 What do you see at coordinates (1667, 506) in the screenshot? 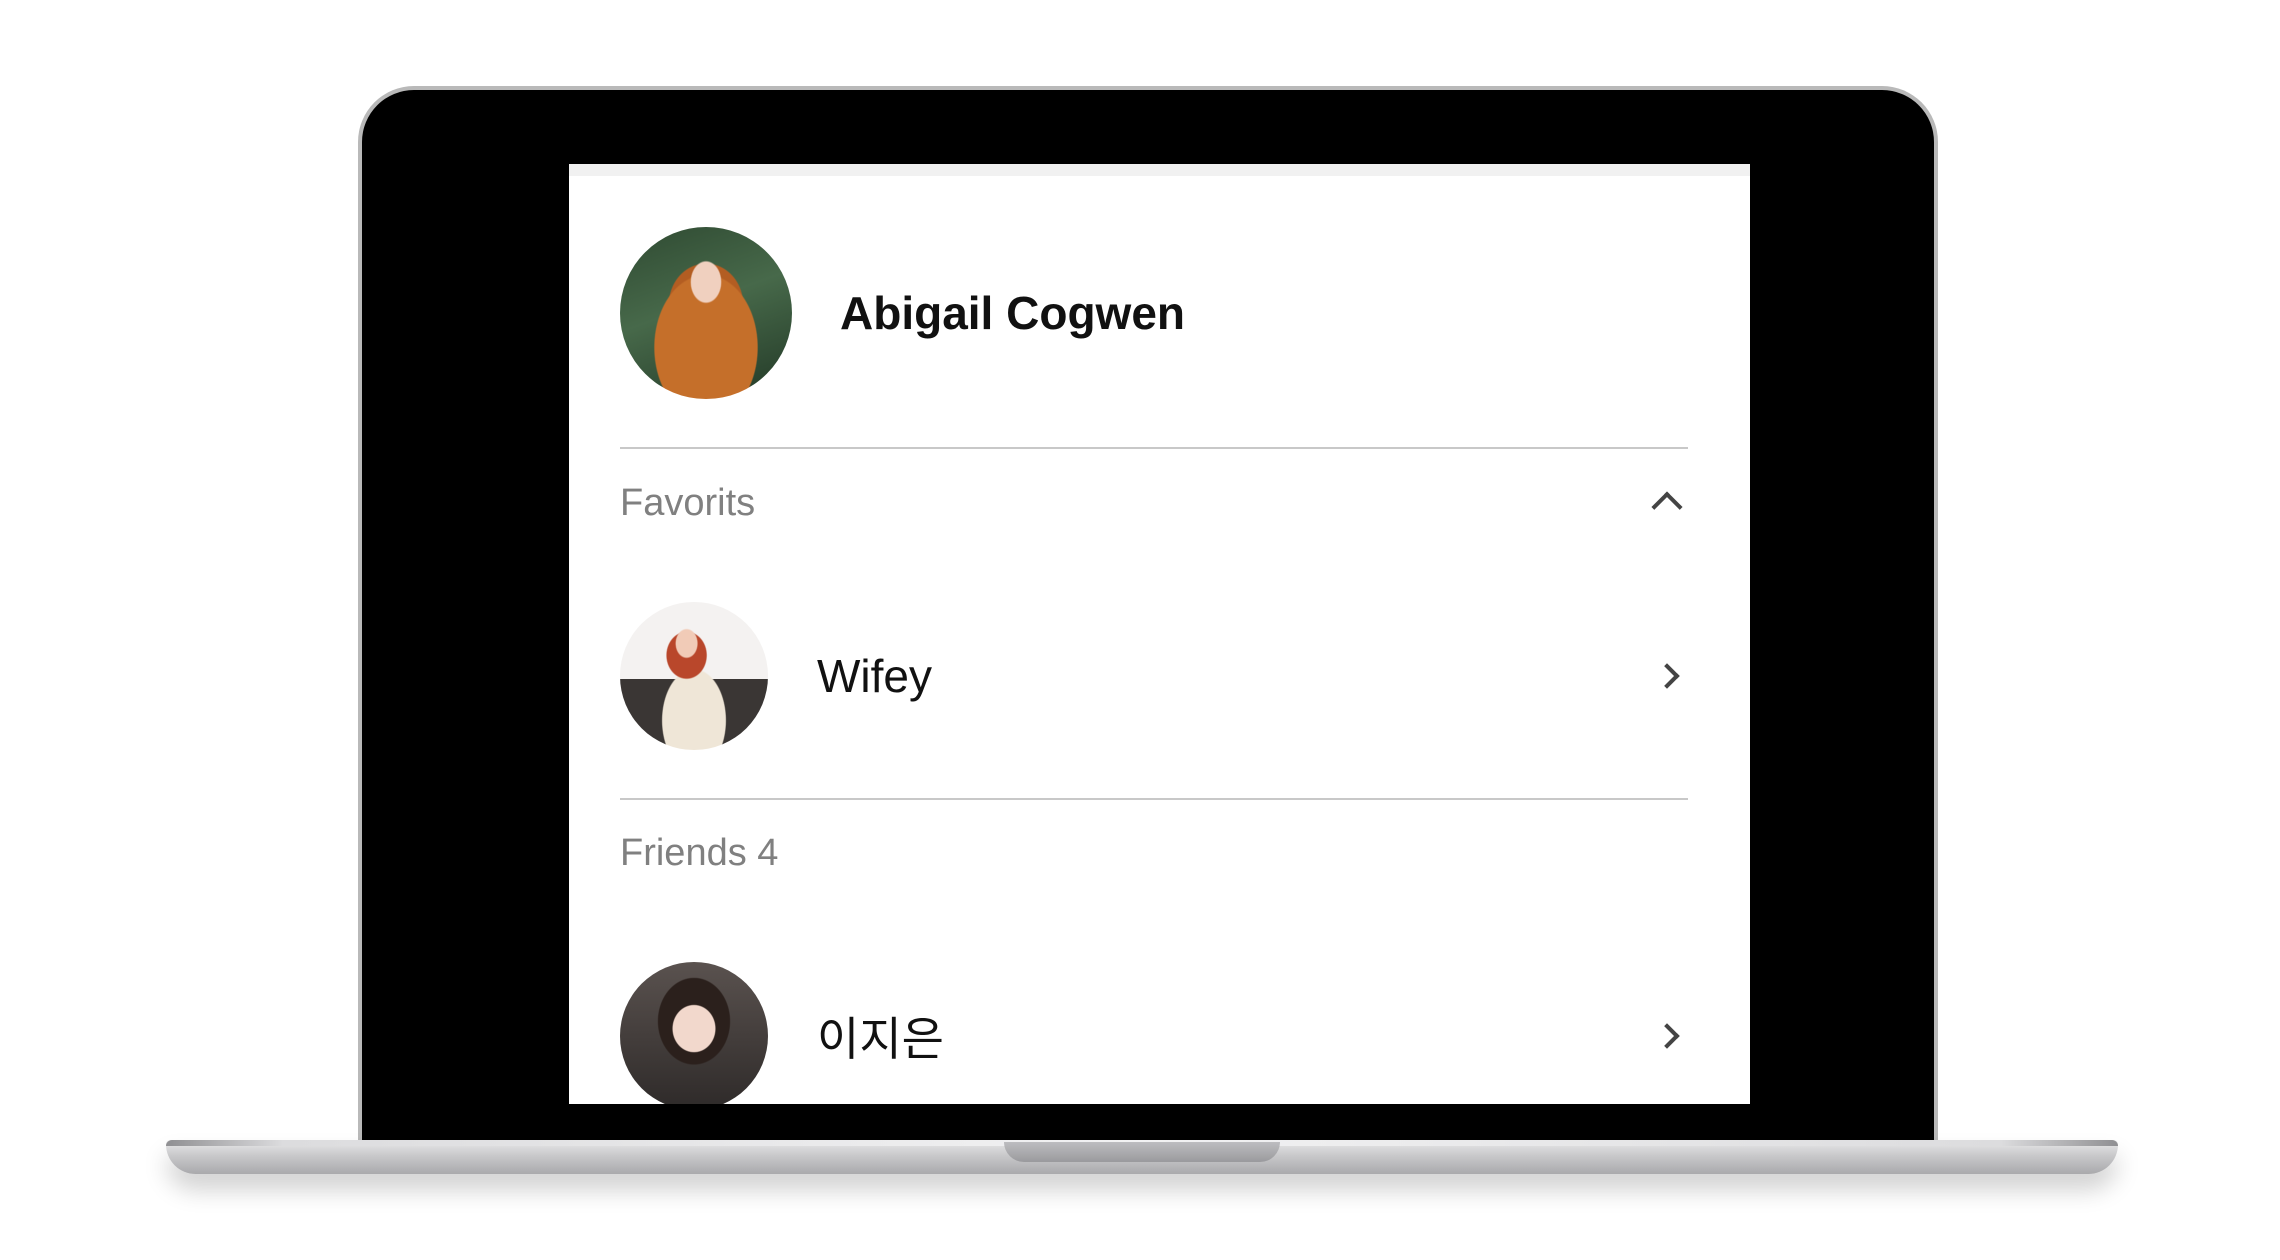
I see `chevron-up-icon` at bounding box center [1667, 506].